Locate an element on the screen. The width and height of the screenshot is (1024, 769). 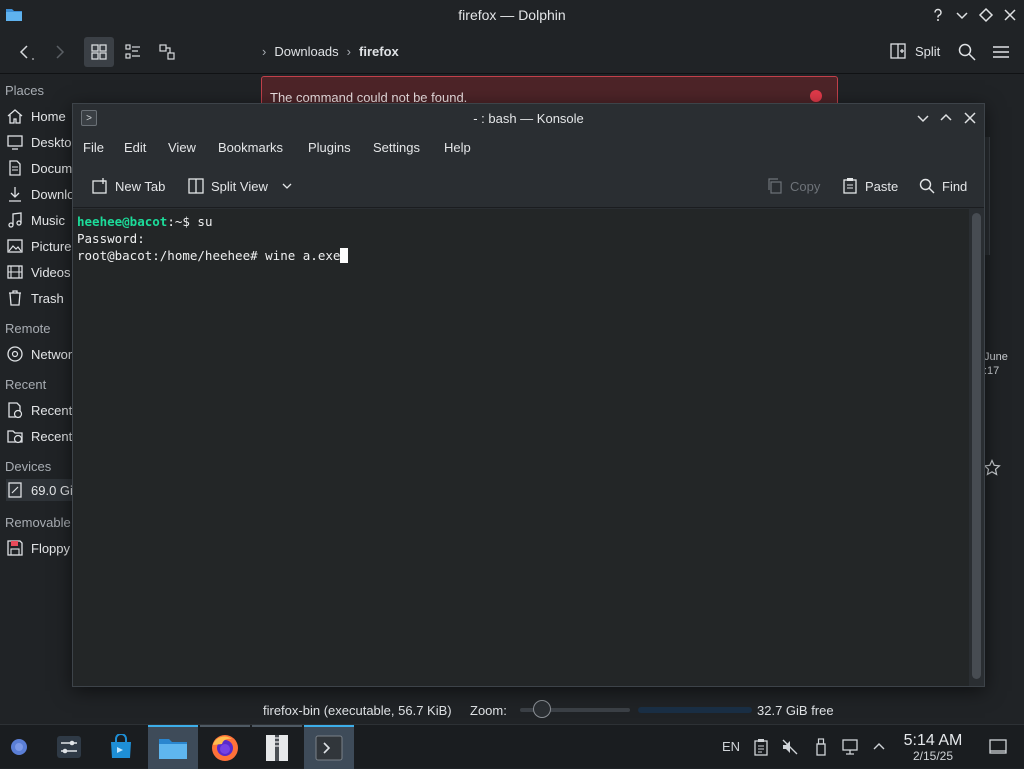
copy-button: Copy is located at coordinates (793, 186).